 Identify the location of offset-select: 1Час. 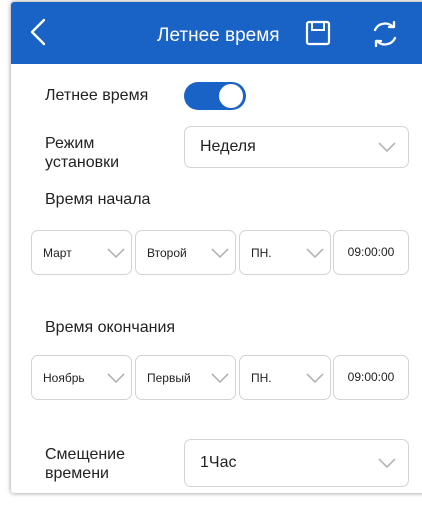
(296, 463).